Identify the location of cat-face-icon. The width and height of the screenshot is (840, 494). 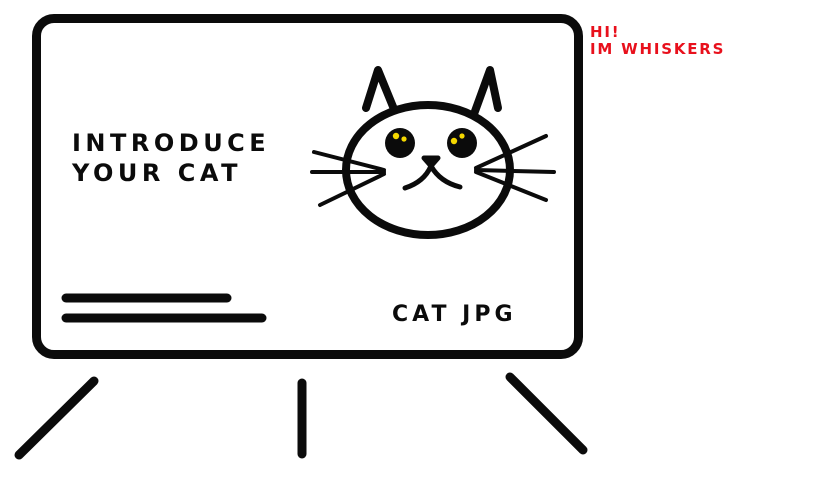
(433, 152).